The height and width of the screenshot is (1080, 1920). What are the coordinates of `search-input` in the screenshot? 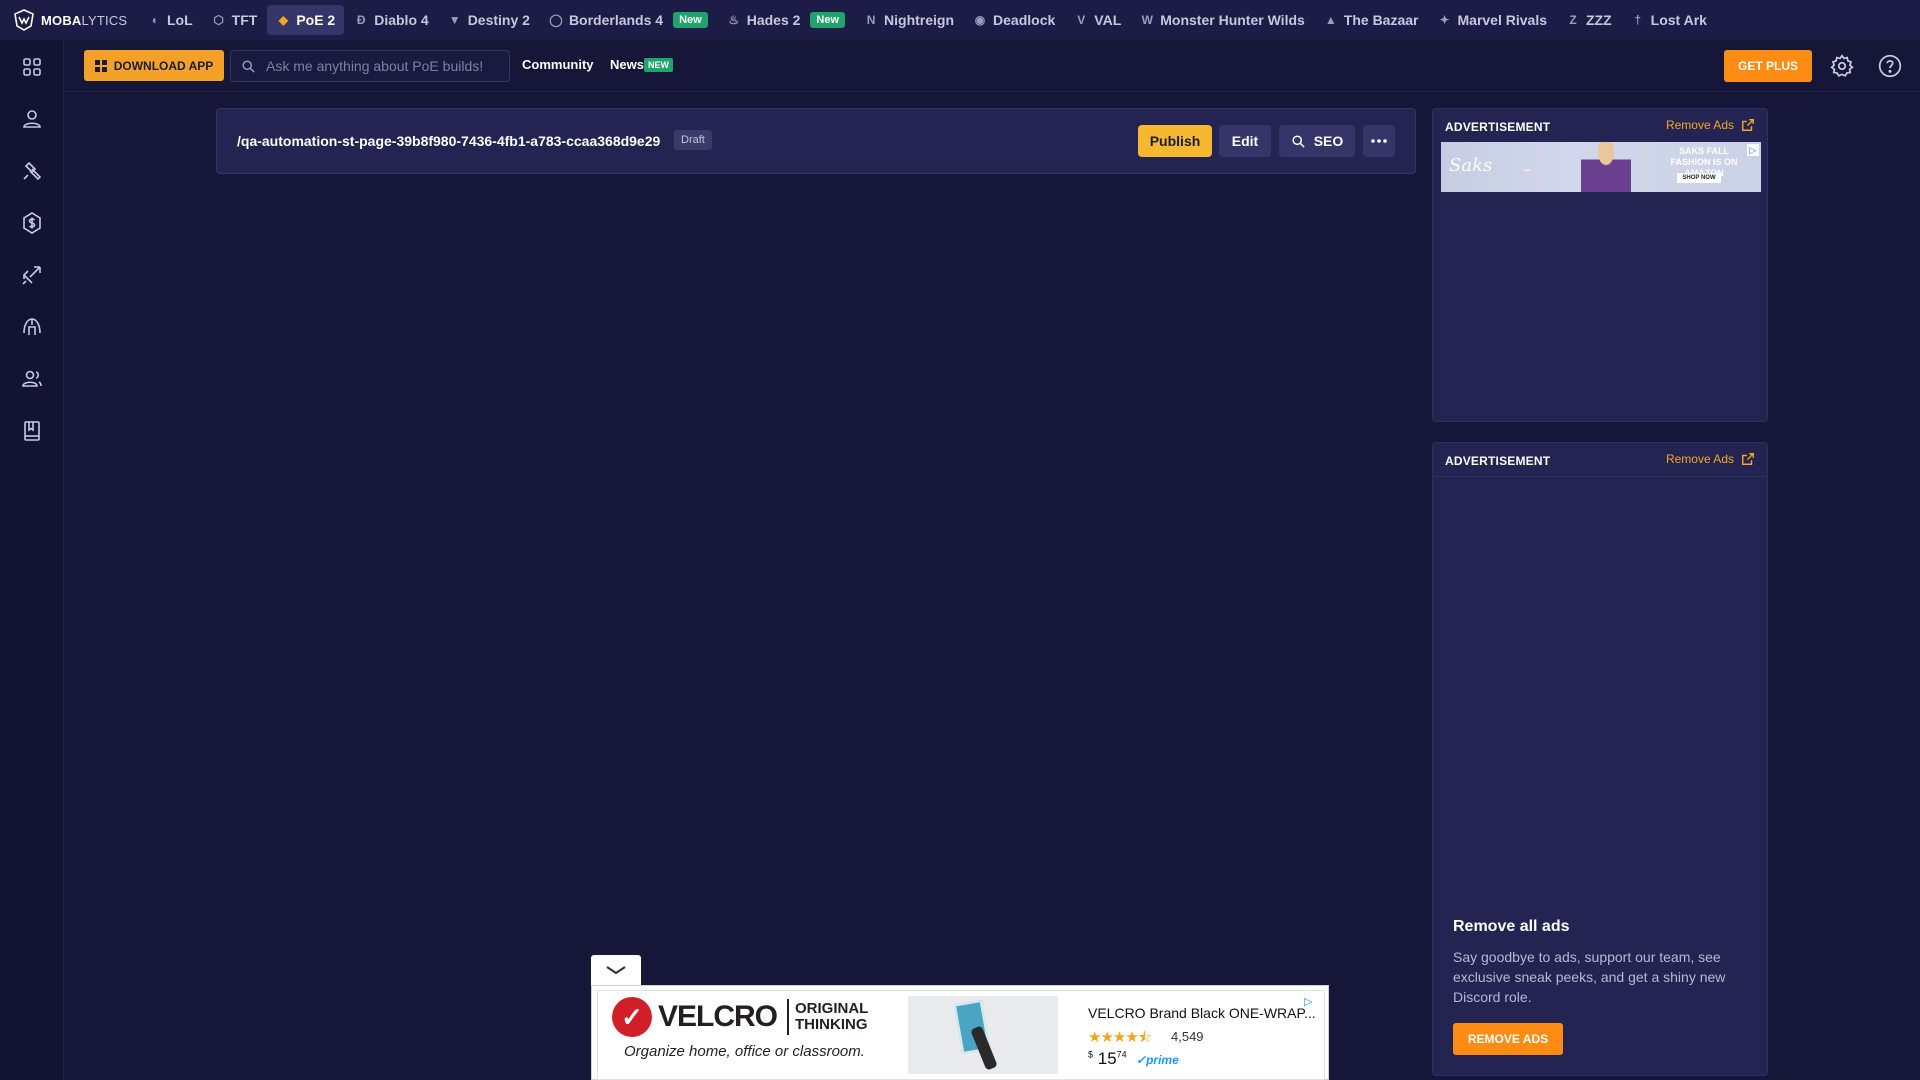 It's located at (381, 66).